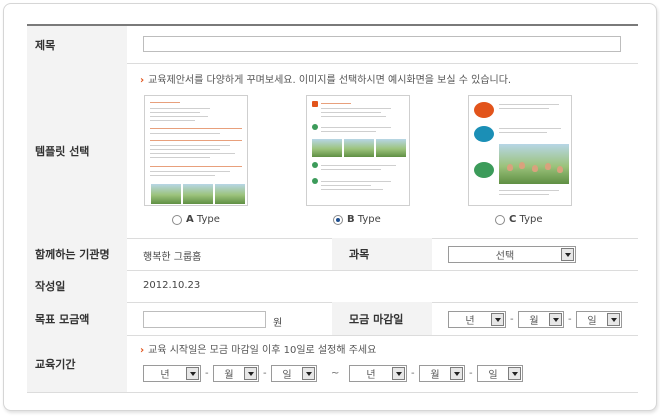 The width and height of the screenshot is (660, 416). Describe the element at coordinates (172, 257) in the screenshot. I see `partner-name-text: 행복한 그룹홈` at that location.